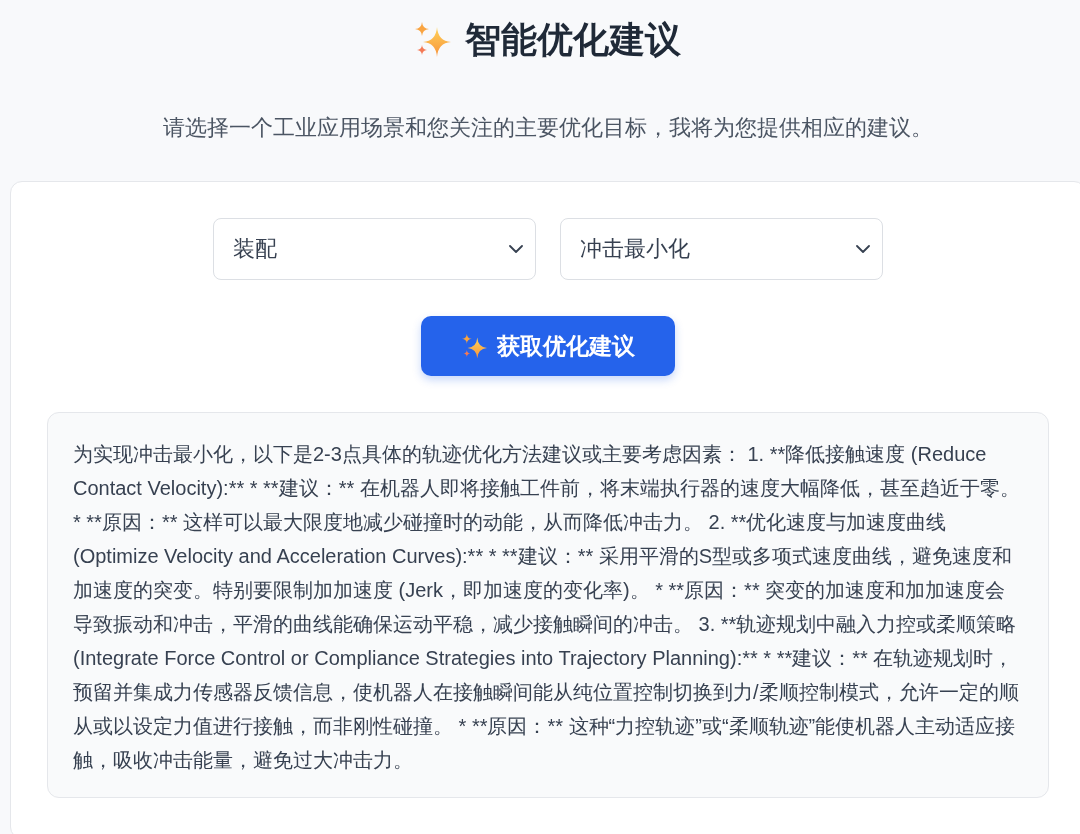 This screenshot has height=834, width=1080. What do you see at coordinates (548, 128) in the screenshot?
I see `page-subtitle: 请选择一个工业应用场景和您关注的主要优化目标，我将为您提供相应的建议。` at bounding box center [548, 128].